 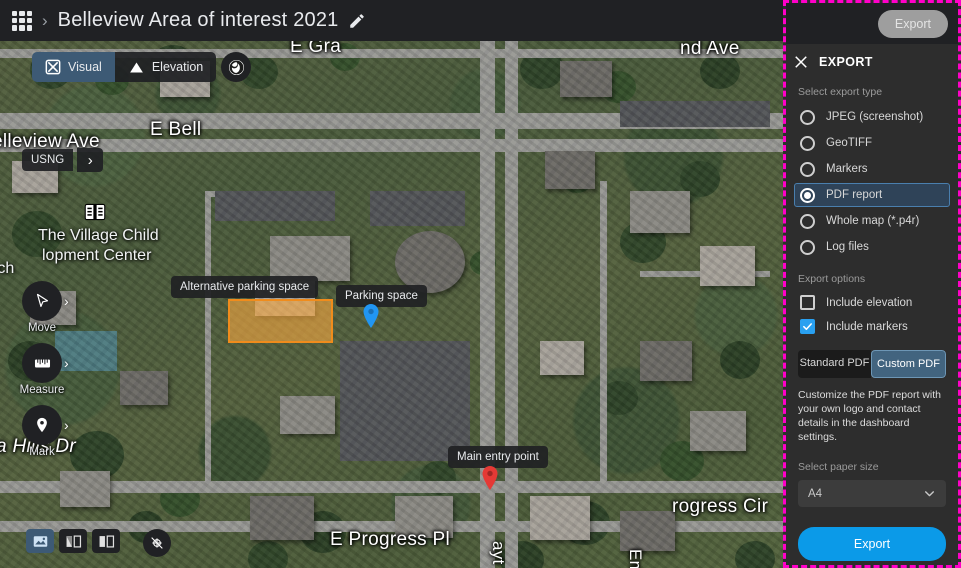 I want to click on tool-mark-button, so click(x=42, y=425).